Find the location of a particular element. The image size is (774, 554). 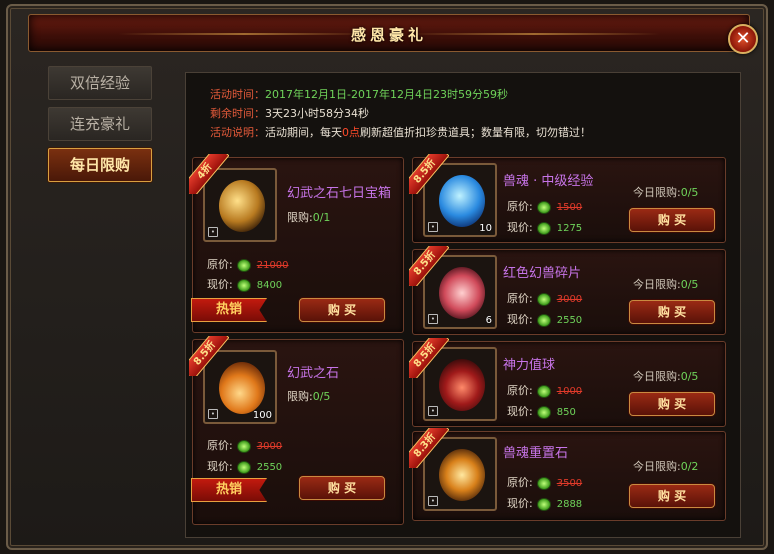

item-count: 6 is located at coordinates (488, 320).